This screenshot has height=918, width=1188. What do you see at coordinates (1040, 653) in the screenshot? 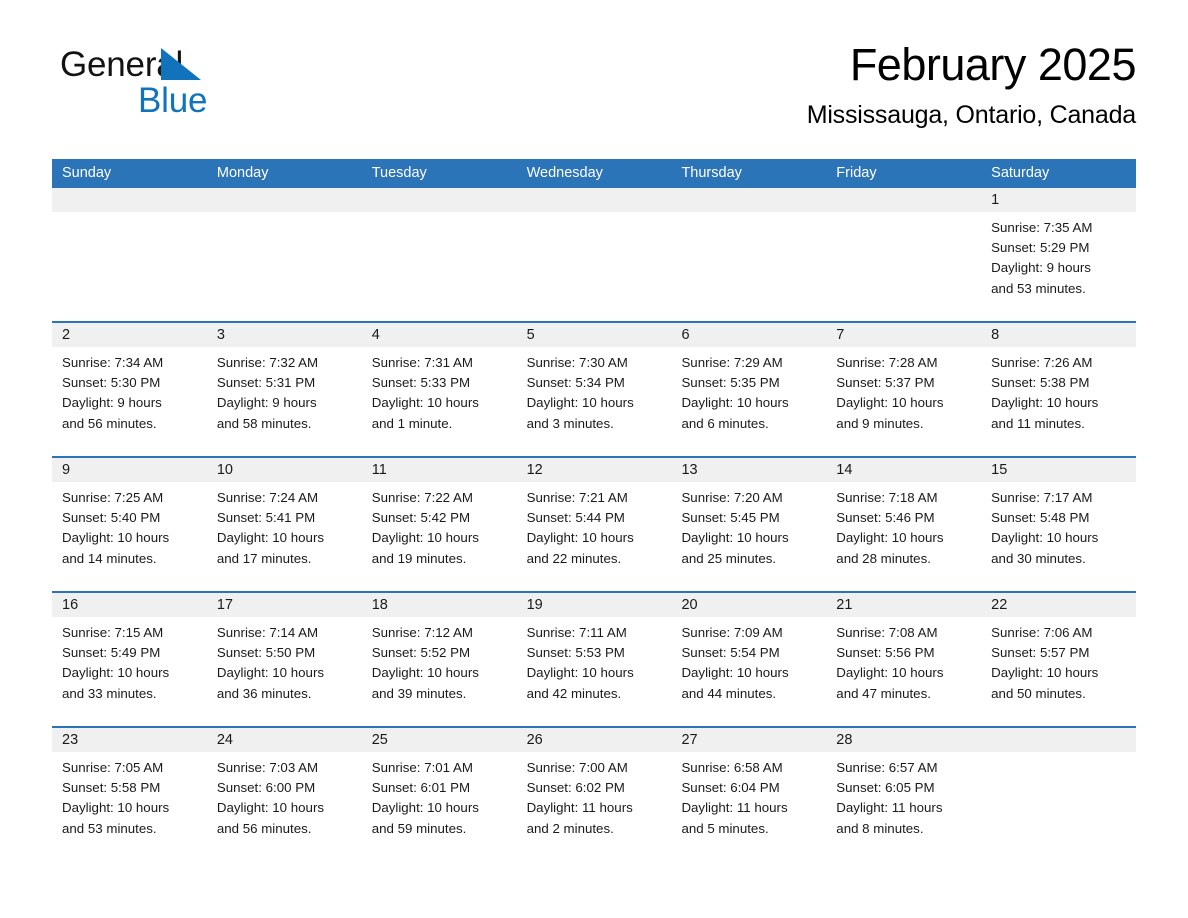
I see `sunset-text: Sunset: 5:57 PM` at bounding box center [1040, 653].